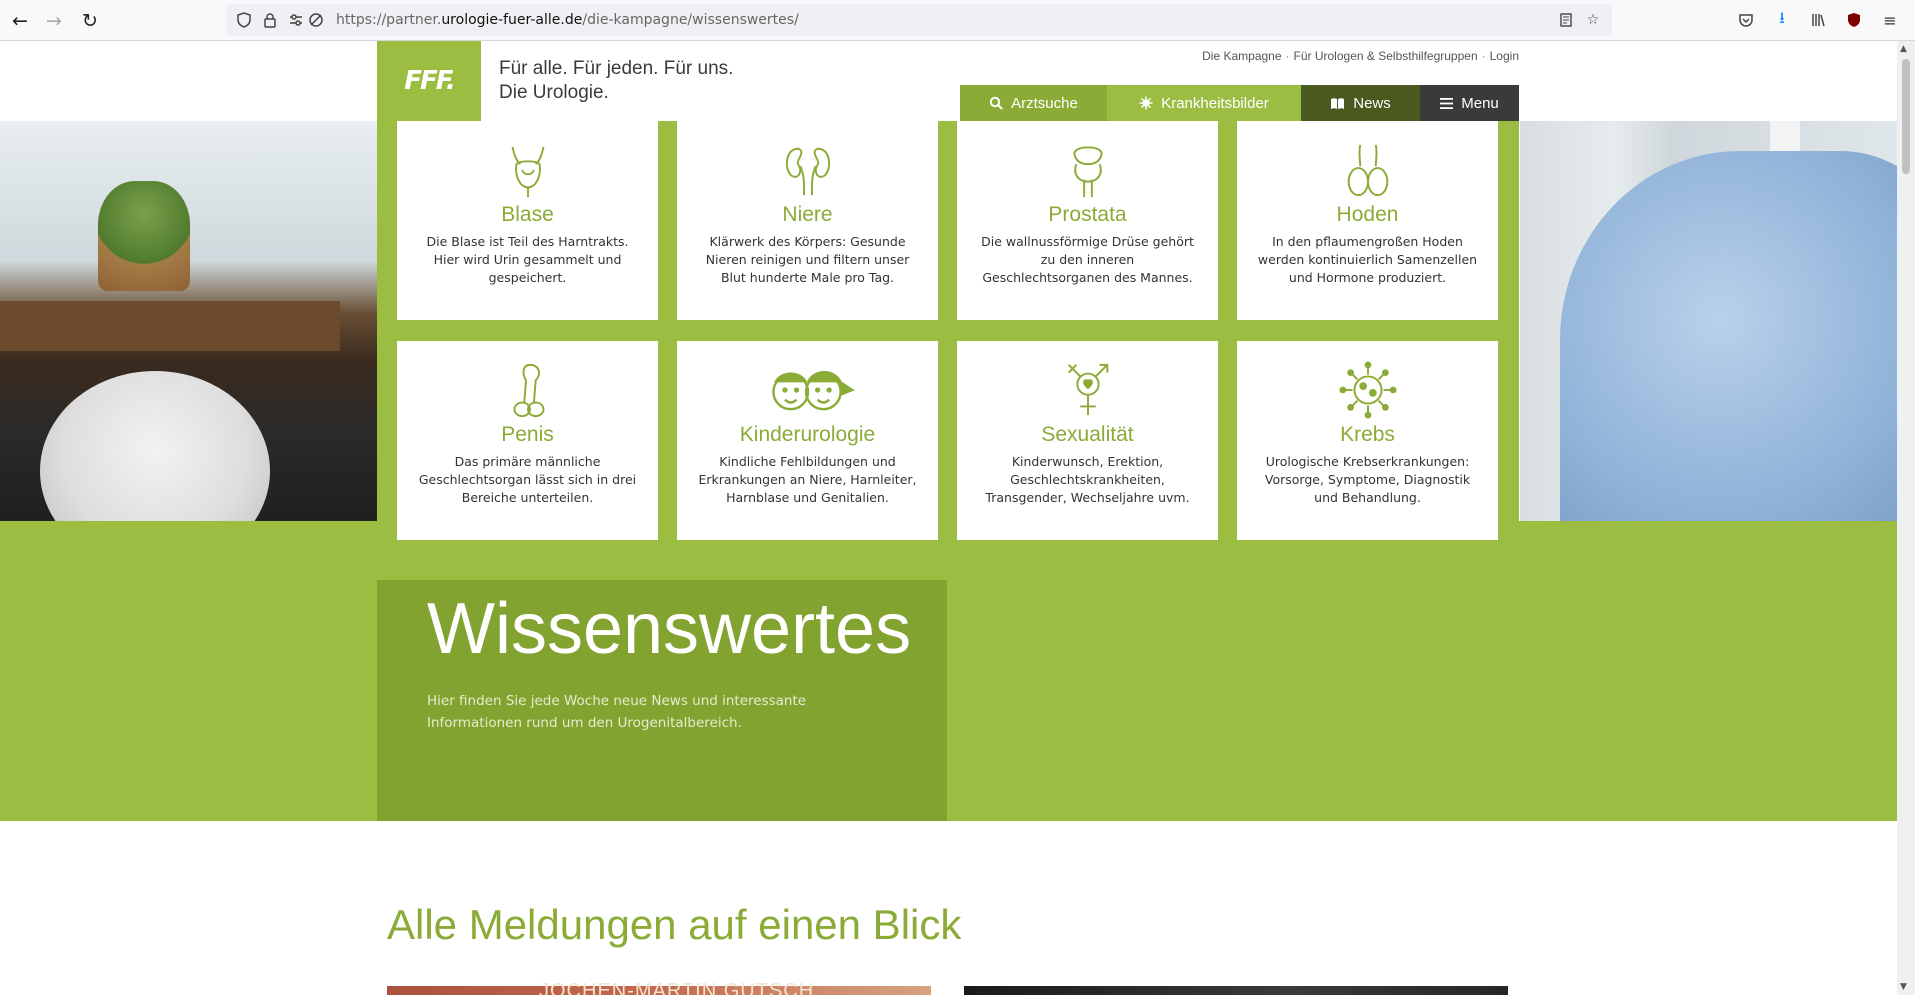 The width and height of the screenshot is (1915, 995). What do you see at coordinates (996, 103) in the screenshot?
I see `search-icon` at bounding box center [996, 103].